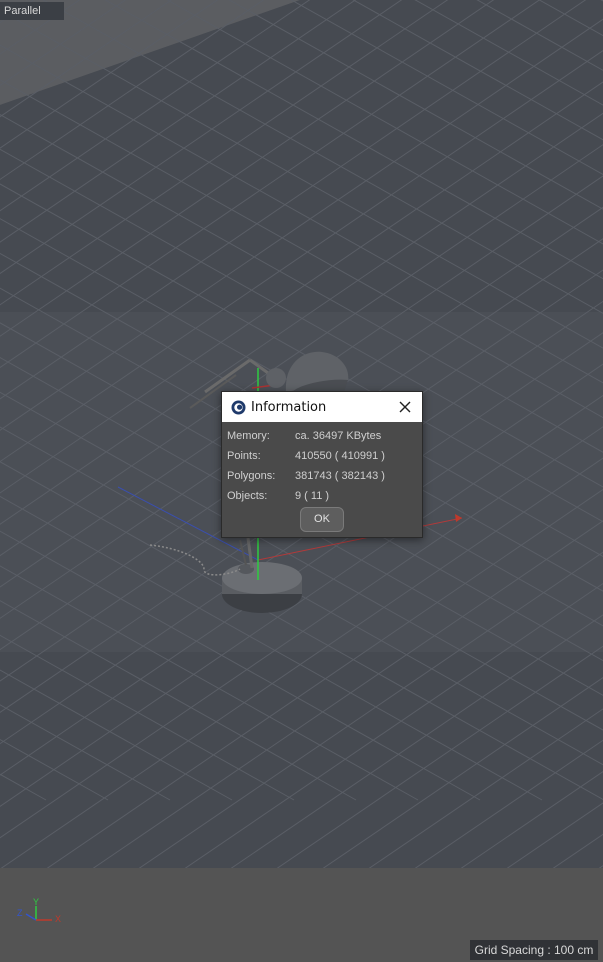  What do you see at coordinates (322, 519) in the screenshot?
I see `ok-button: OK` at bounding box center [322, 519].